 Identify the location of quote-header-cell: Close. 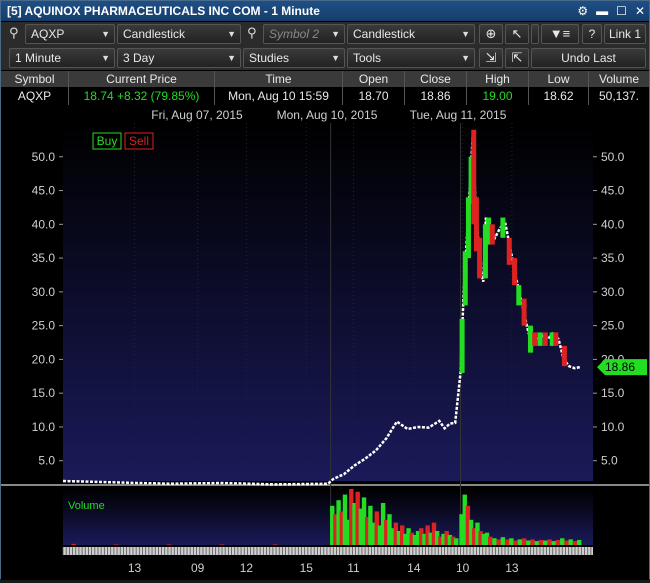
(436, 79).